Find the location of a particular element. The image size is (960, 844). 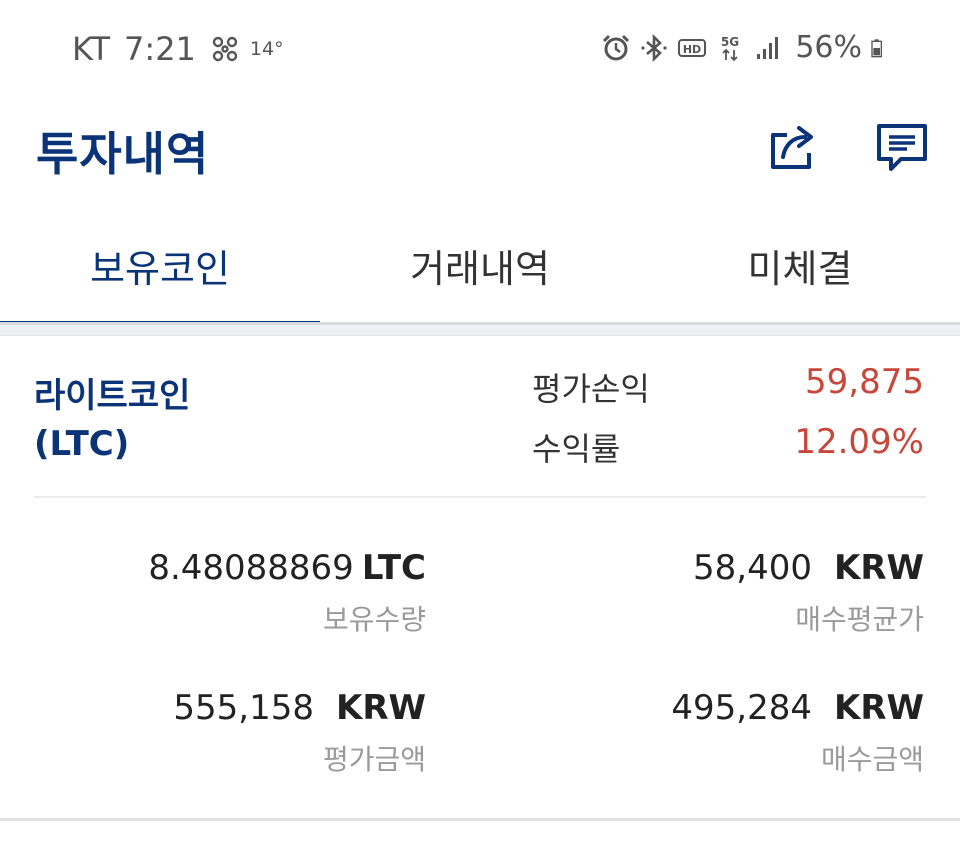

chat-button is located at coordinates (902, 148).